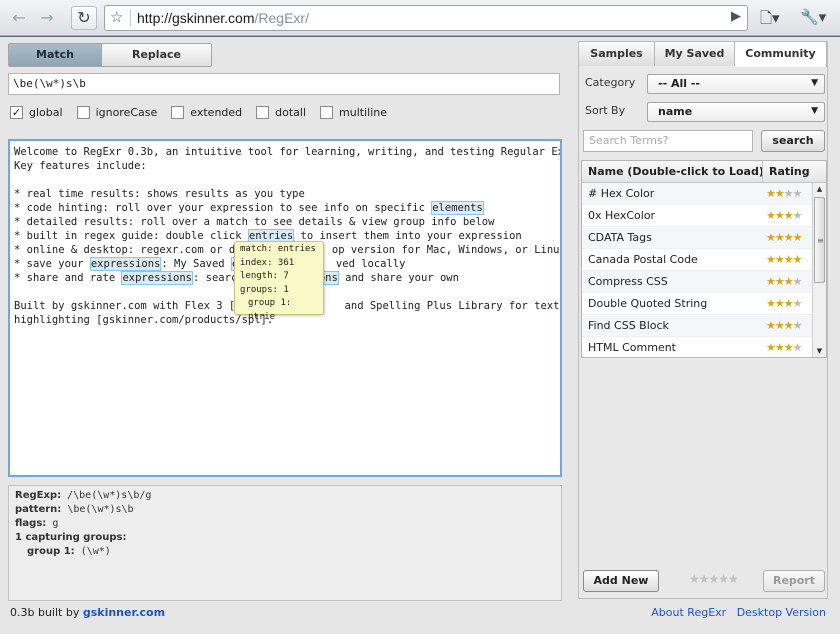 The height and width of the screenshot is (634, 840). Describe the element at coordinates (736, 84) in the screenshot. I see `category-select: -- All -- ▼` at that location.